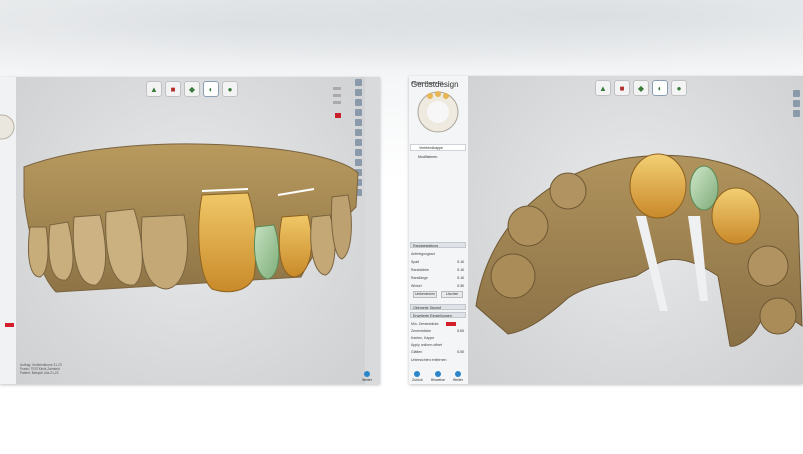 This screenshot has width=803, height=454. I want to click on left-bottom-nav: Weiter, so click(367, 376).